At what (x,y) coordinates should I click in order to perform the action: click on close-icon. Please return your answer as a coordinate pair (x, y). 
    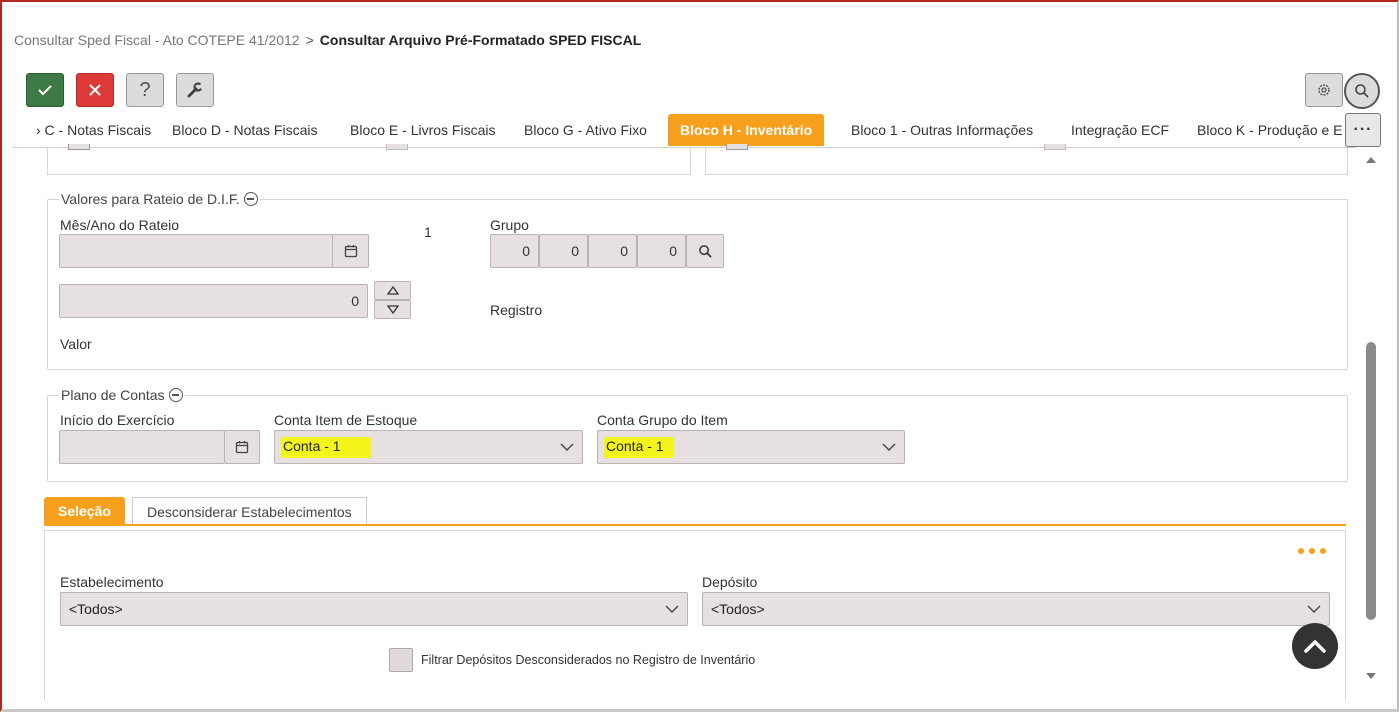
    Looking at the image, I should click on (95, 90).